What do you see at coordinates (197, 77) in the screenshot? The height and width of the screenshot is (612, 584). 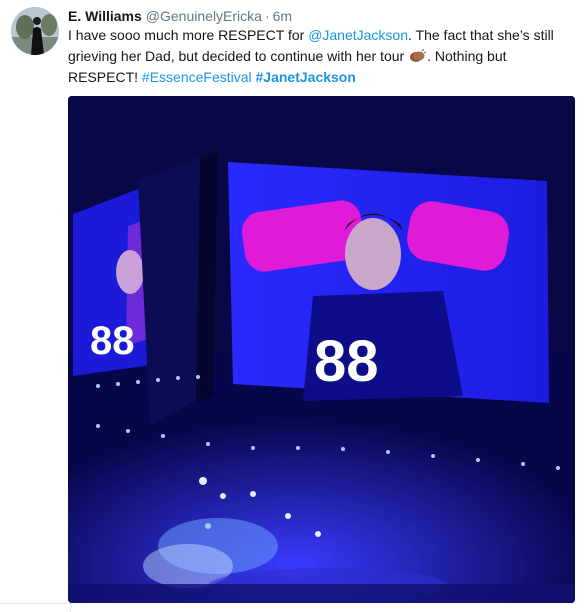 I see `hashtag-link: #EssenceFestival` at bounding box center [197, 77].